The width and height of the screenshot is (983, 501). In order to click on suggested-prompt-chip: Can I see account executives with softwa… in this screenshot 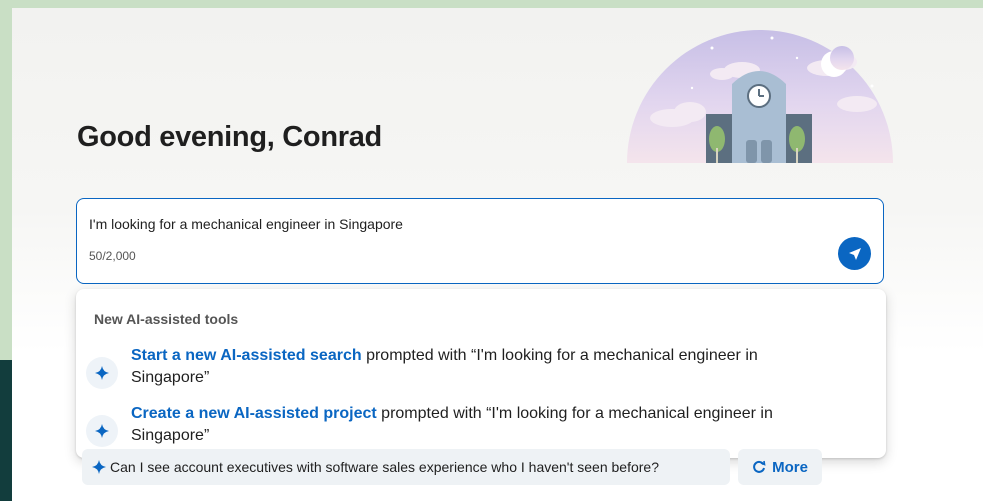, I will do `click(406, 467)`.